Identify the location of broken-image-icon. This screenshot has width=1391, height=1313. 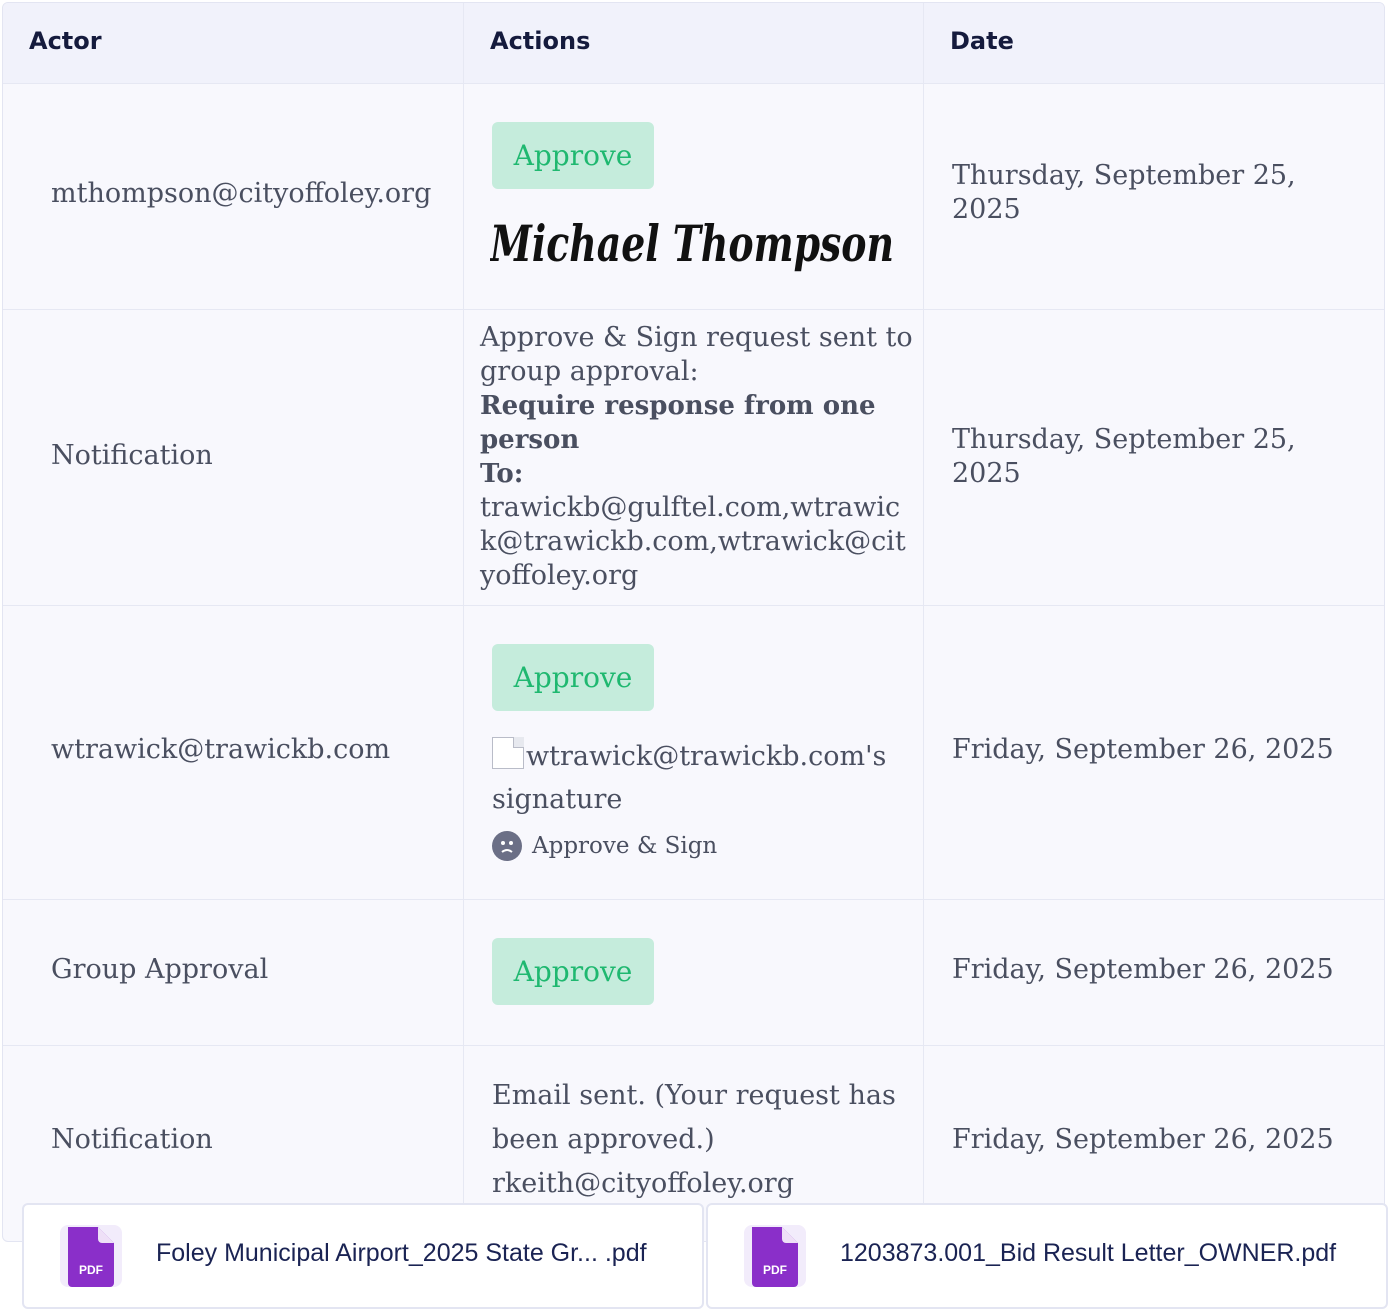
(508, 753).